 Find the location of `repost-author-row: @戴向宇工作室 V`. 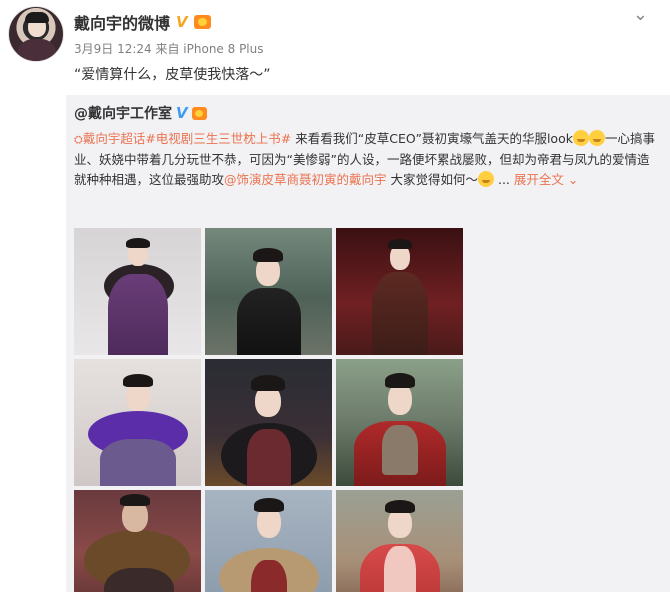

repost-author-row: @戴向宇工作室 V is located at coordinates (140, 113).